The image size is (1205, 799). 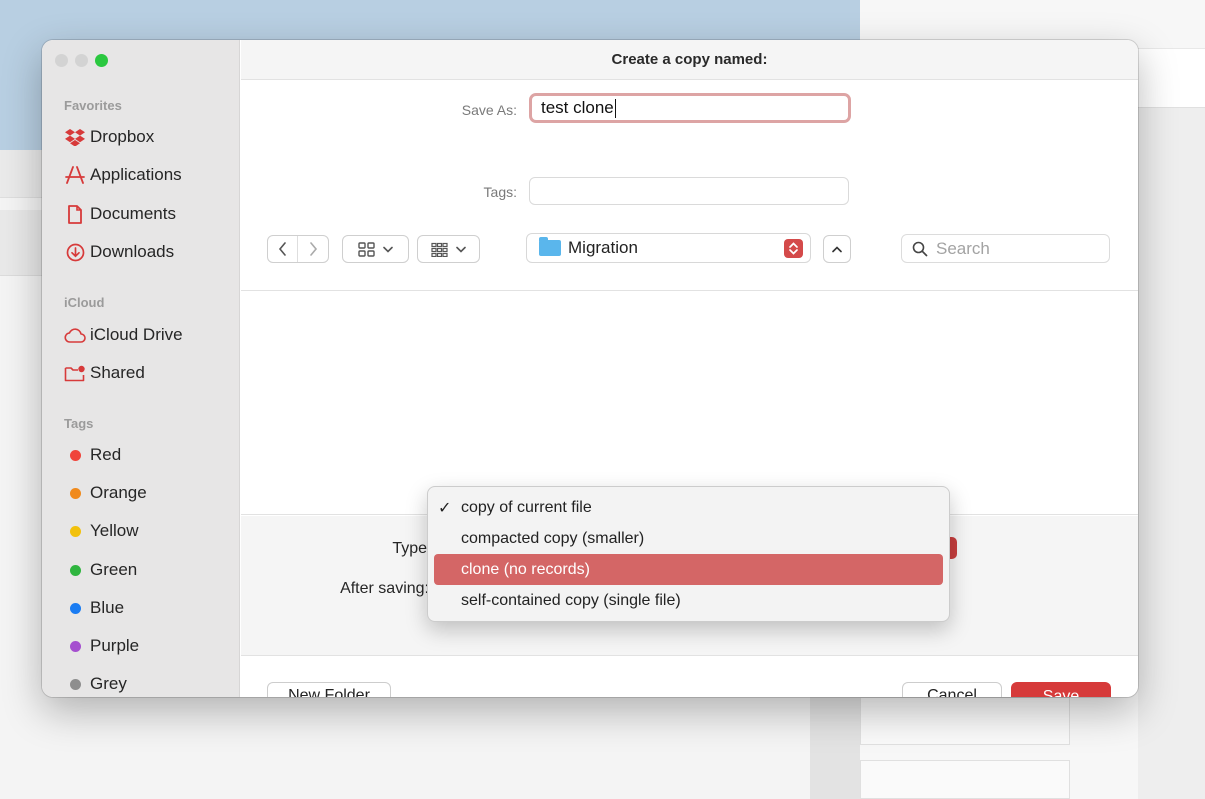 What do you see at coordinates (688, 600) in the screenshot?
I see `menu-item-self-contained-copy: self-contained copy (single file)` at bounding box center [688, 600].